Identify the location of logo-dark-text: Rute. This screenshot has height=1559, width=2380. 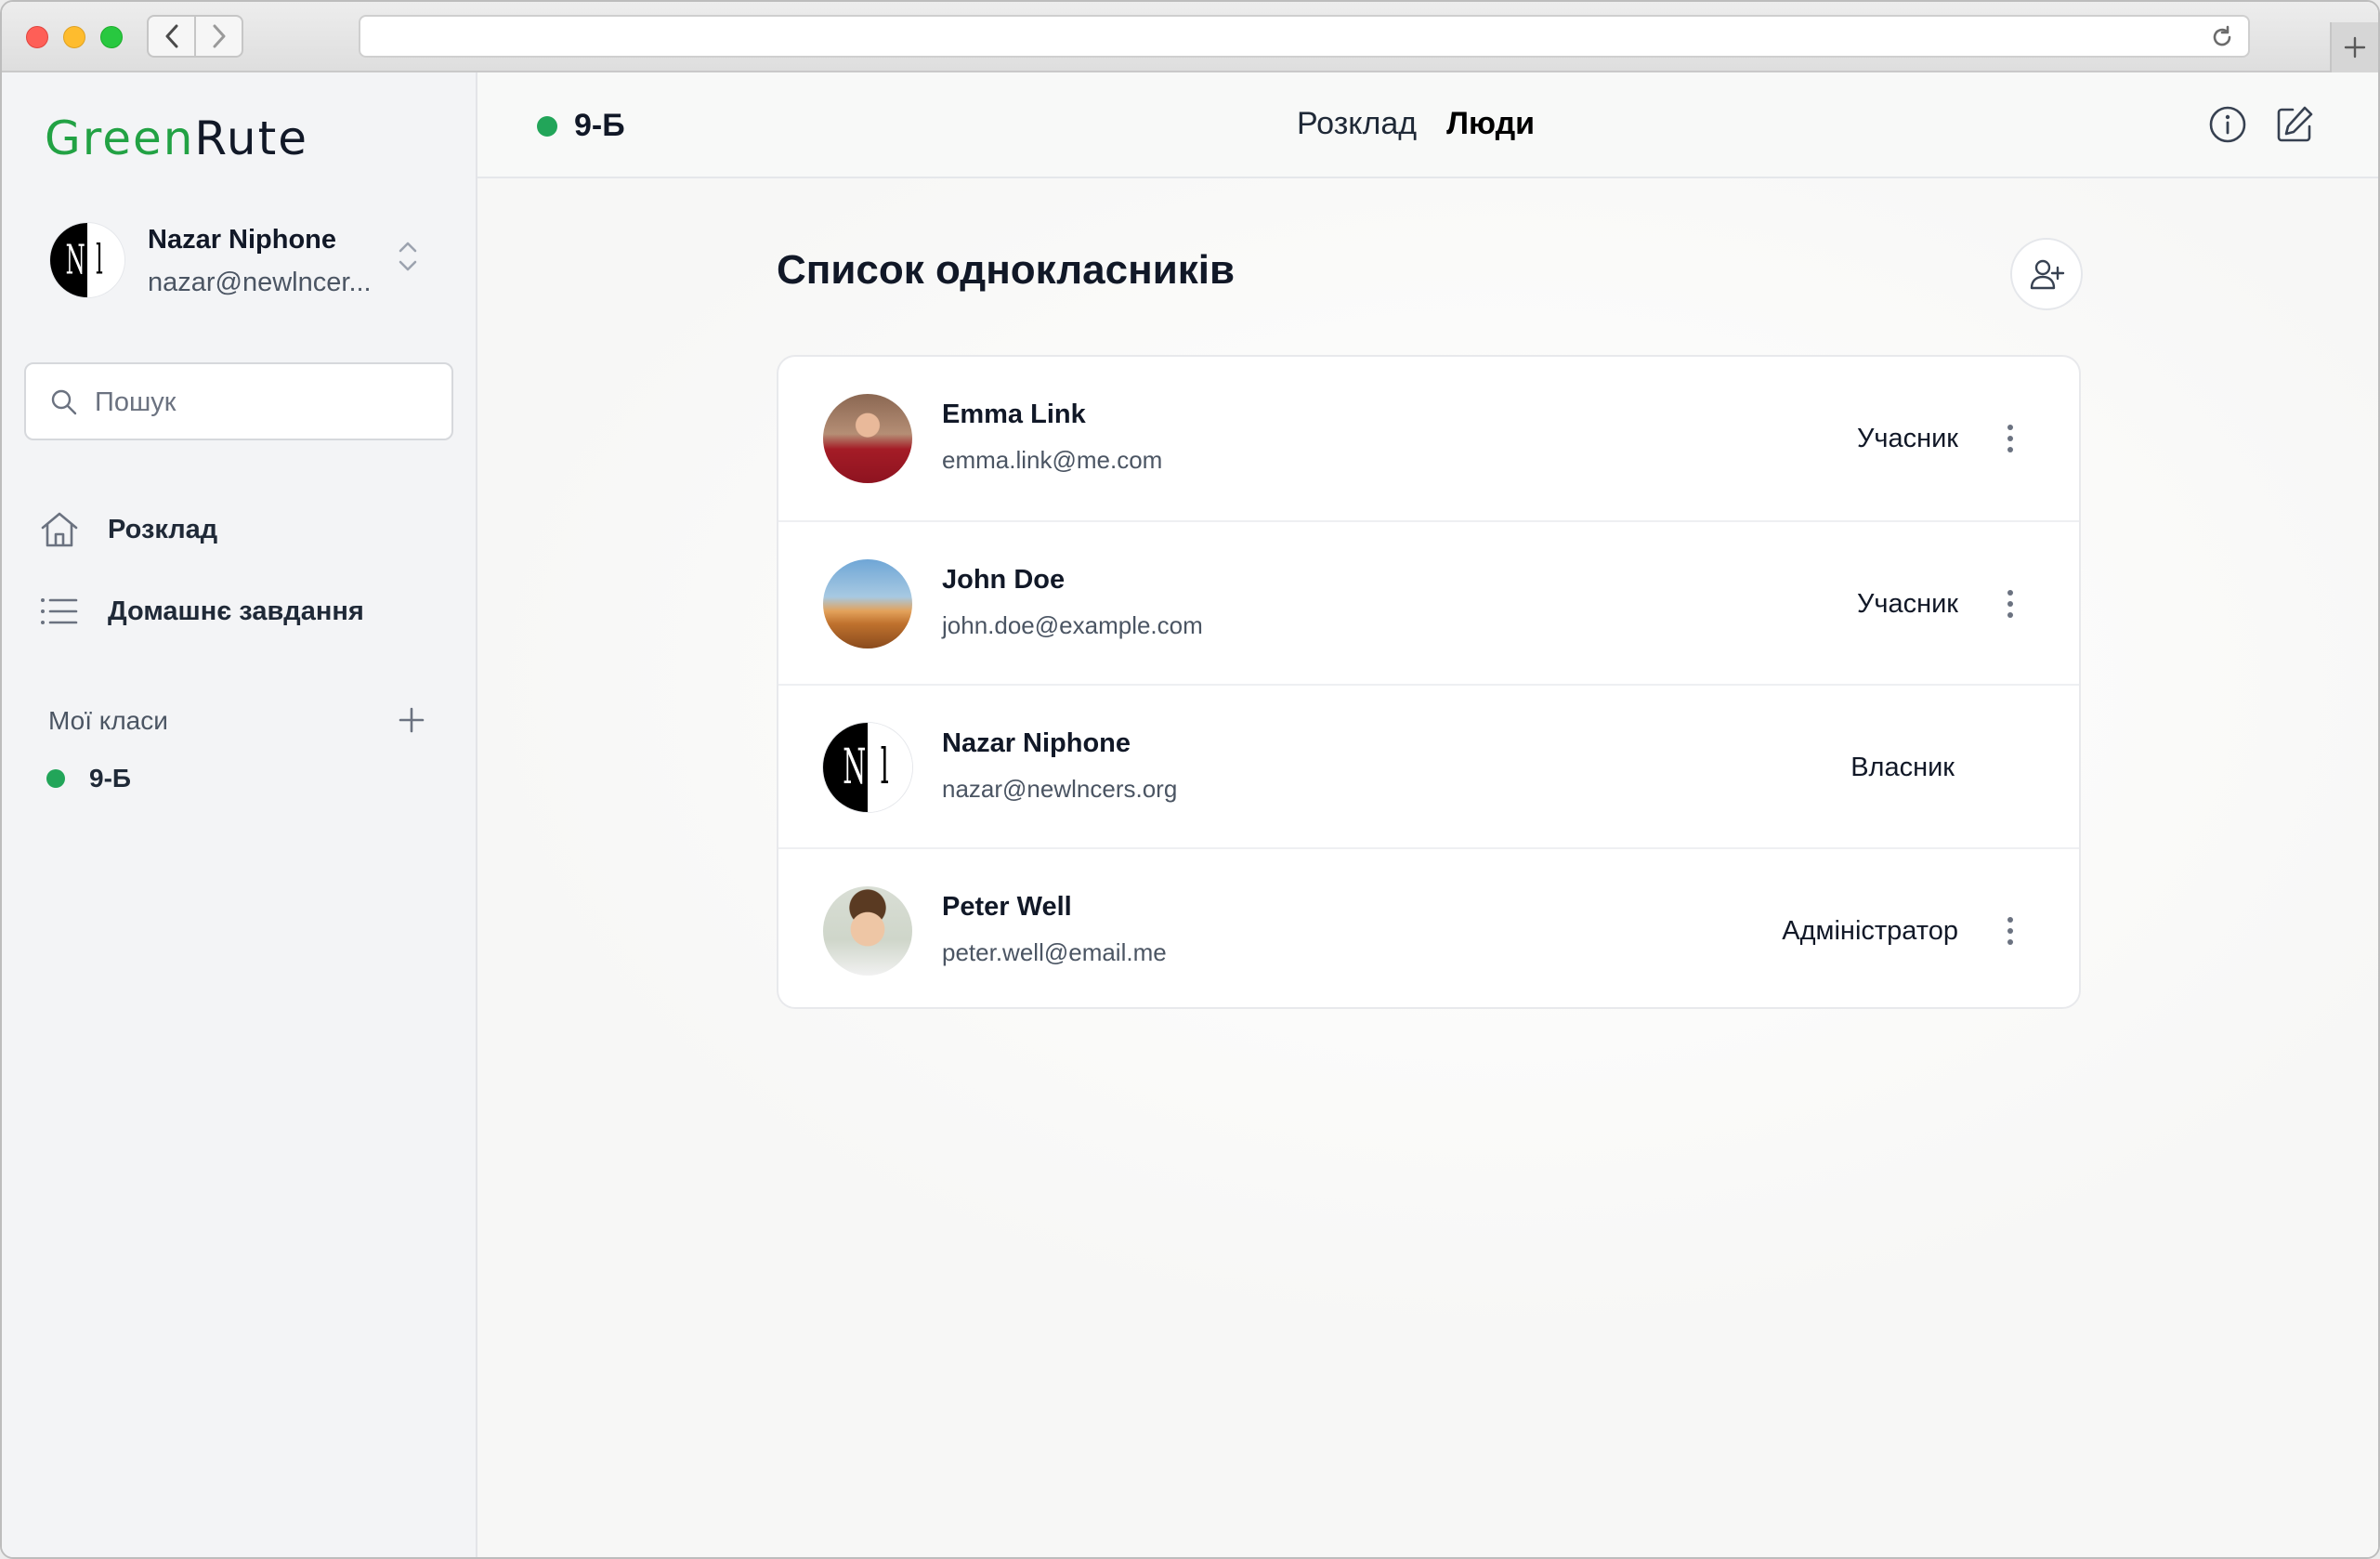
(251, 138).